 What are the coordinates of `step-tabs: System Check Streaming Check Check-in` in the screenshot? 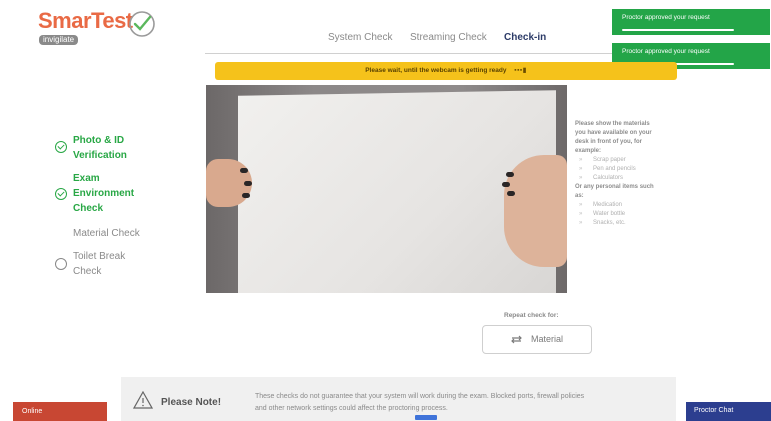 It's located at (440, 39).